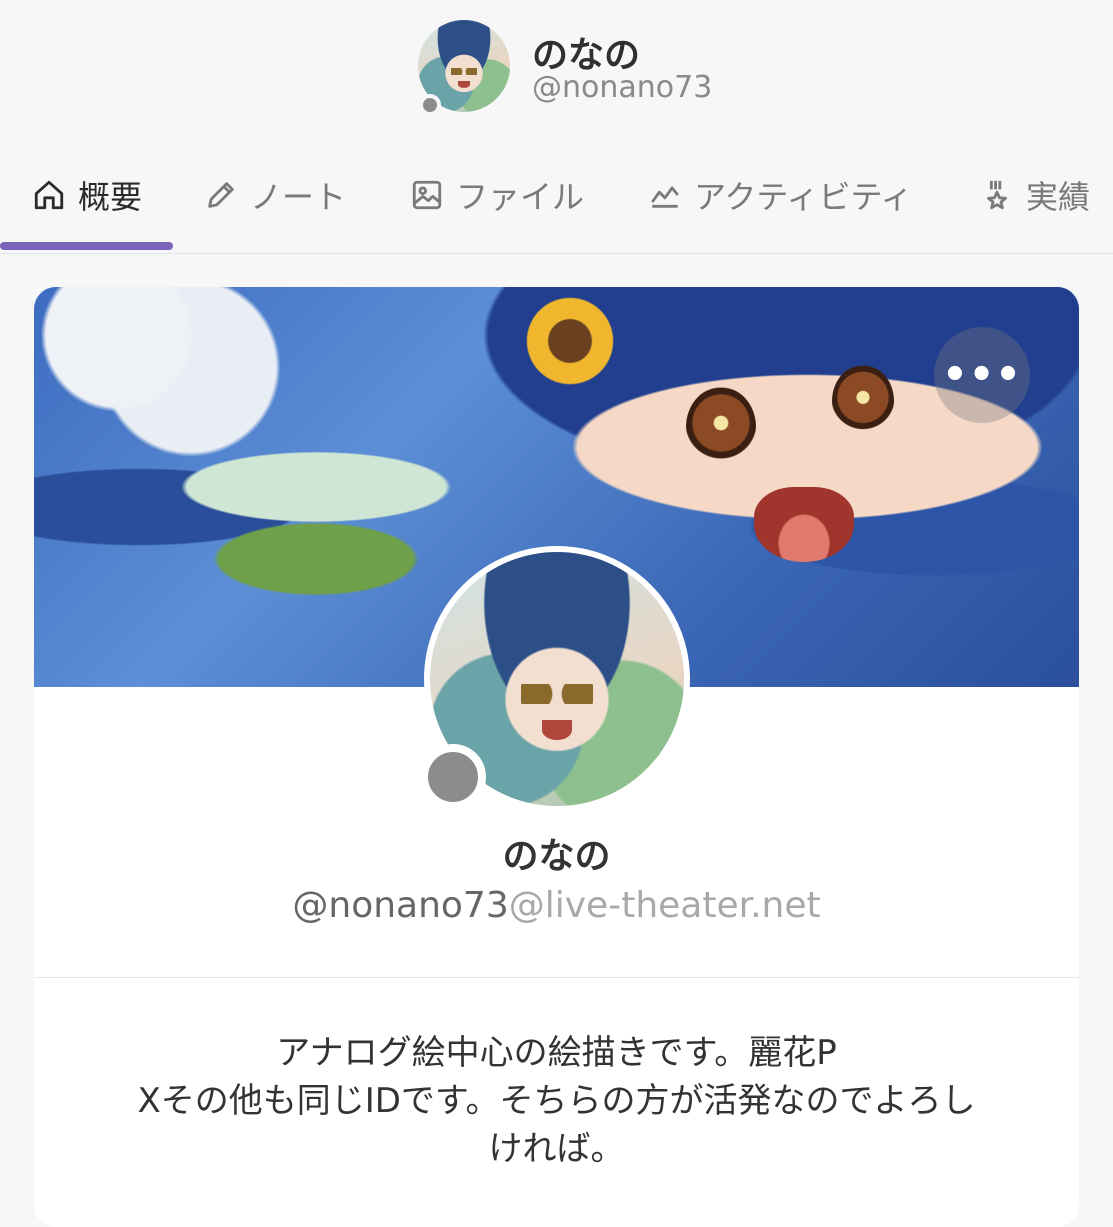 This screenshot has width=1113, height=1227. What do you see at coordinates (86, 246) in the screenshot?
I see `active-tab-indicator` at bounding box center [86, 246].